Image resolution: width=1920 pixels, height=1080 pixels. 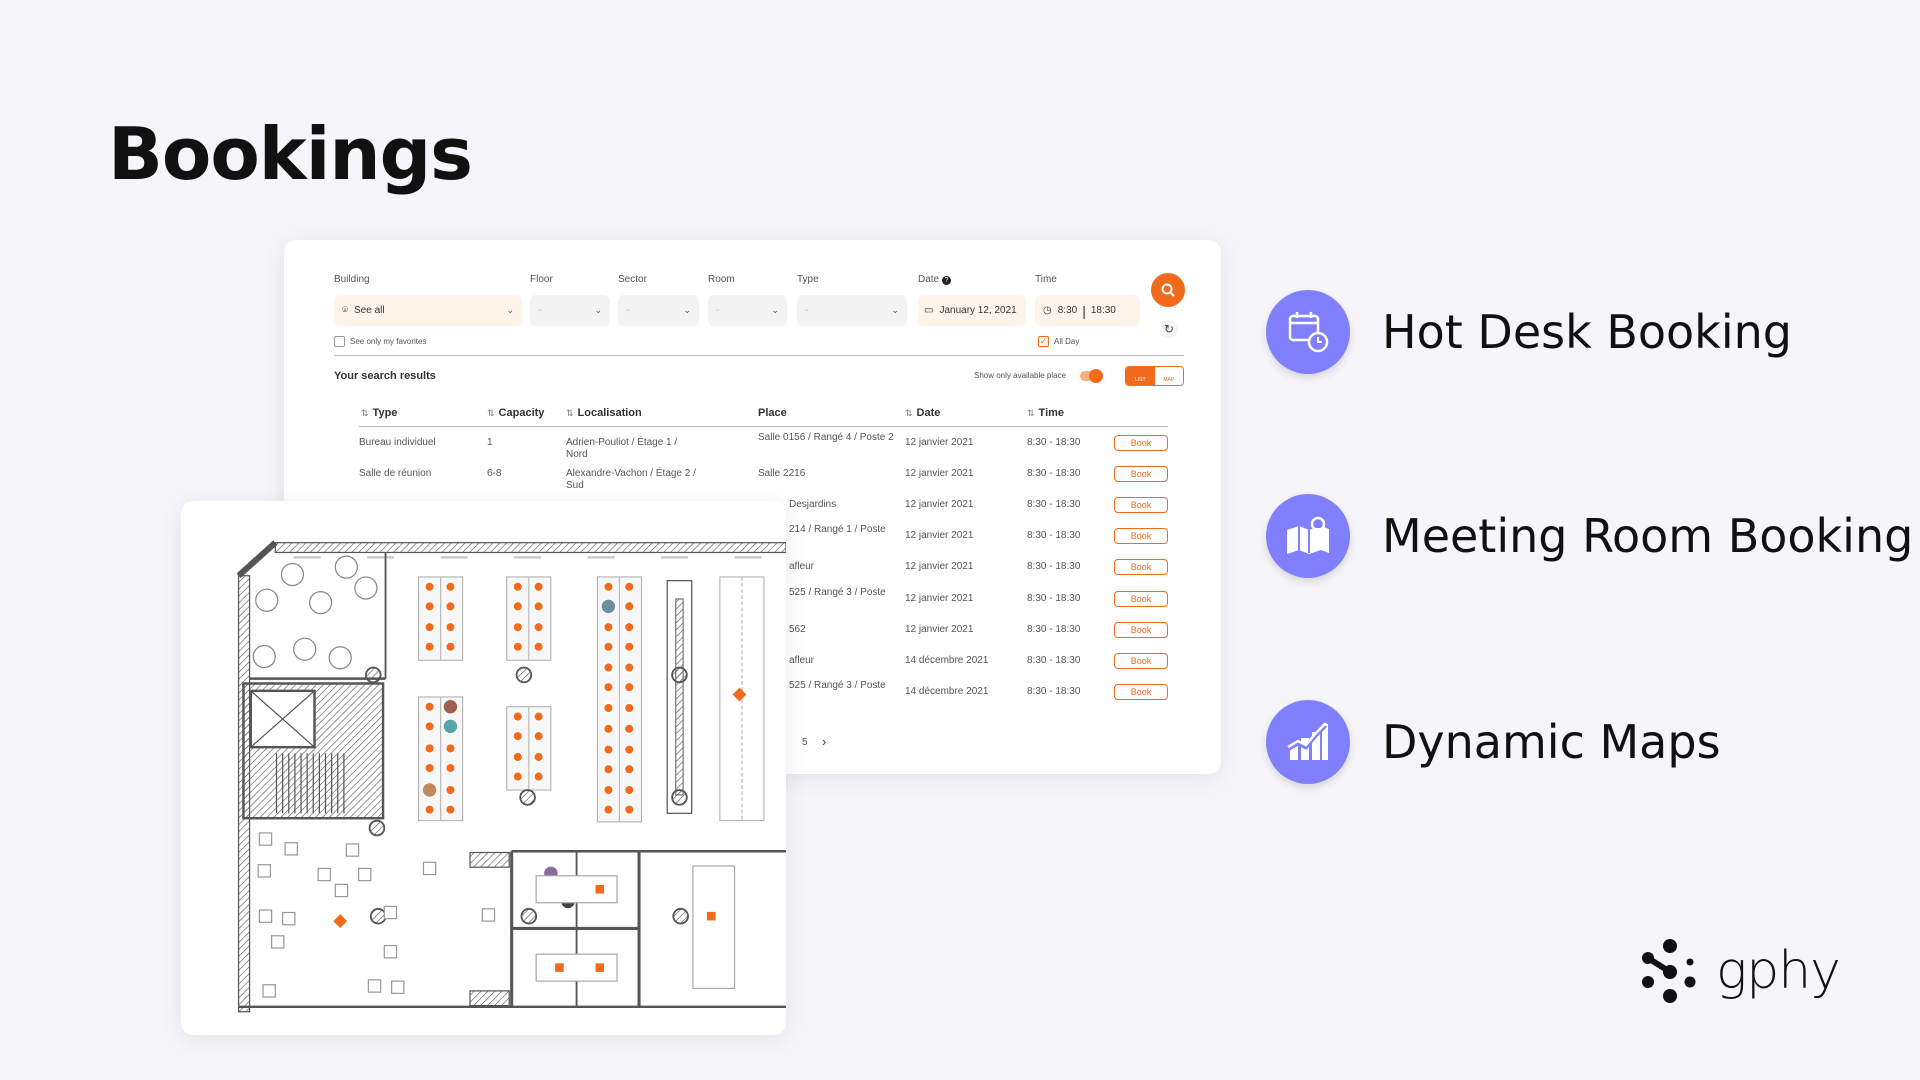 What do you see at coordinates (385, 413) in the screenshot?
I see `column-label: Type` at bounding box center [385, 413].